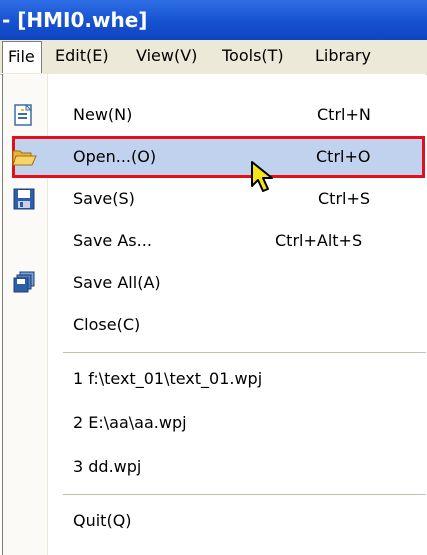 Image resolution: width=427 pixels, height=555 pixels. Describe the element at coordinates (253, 56) in the screenshot. I see `menu-tools: Tools(T)` at that location.